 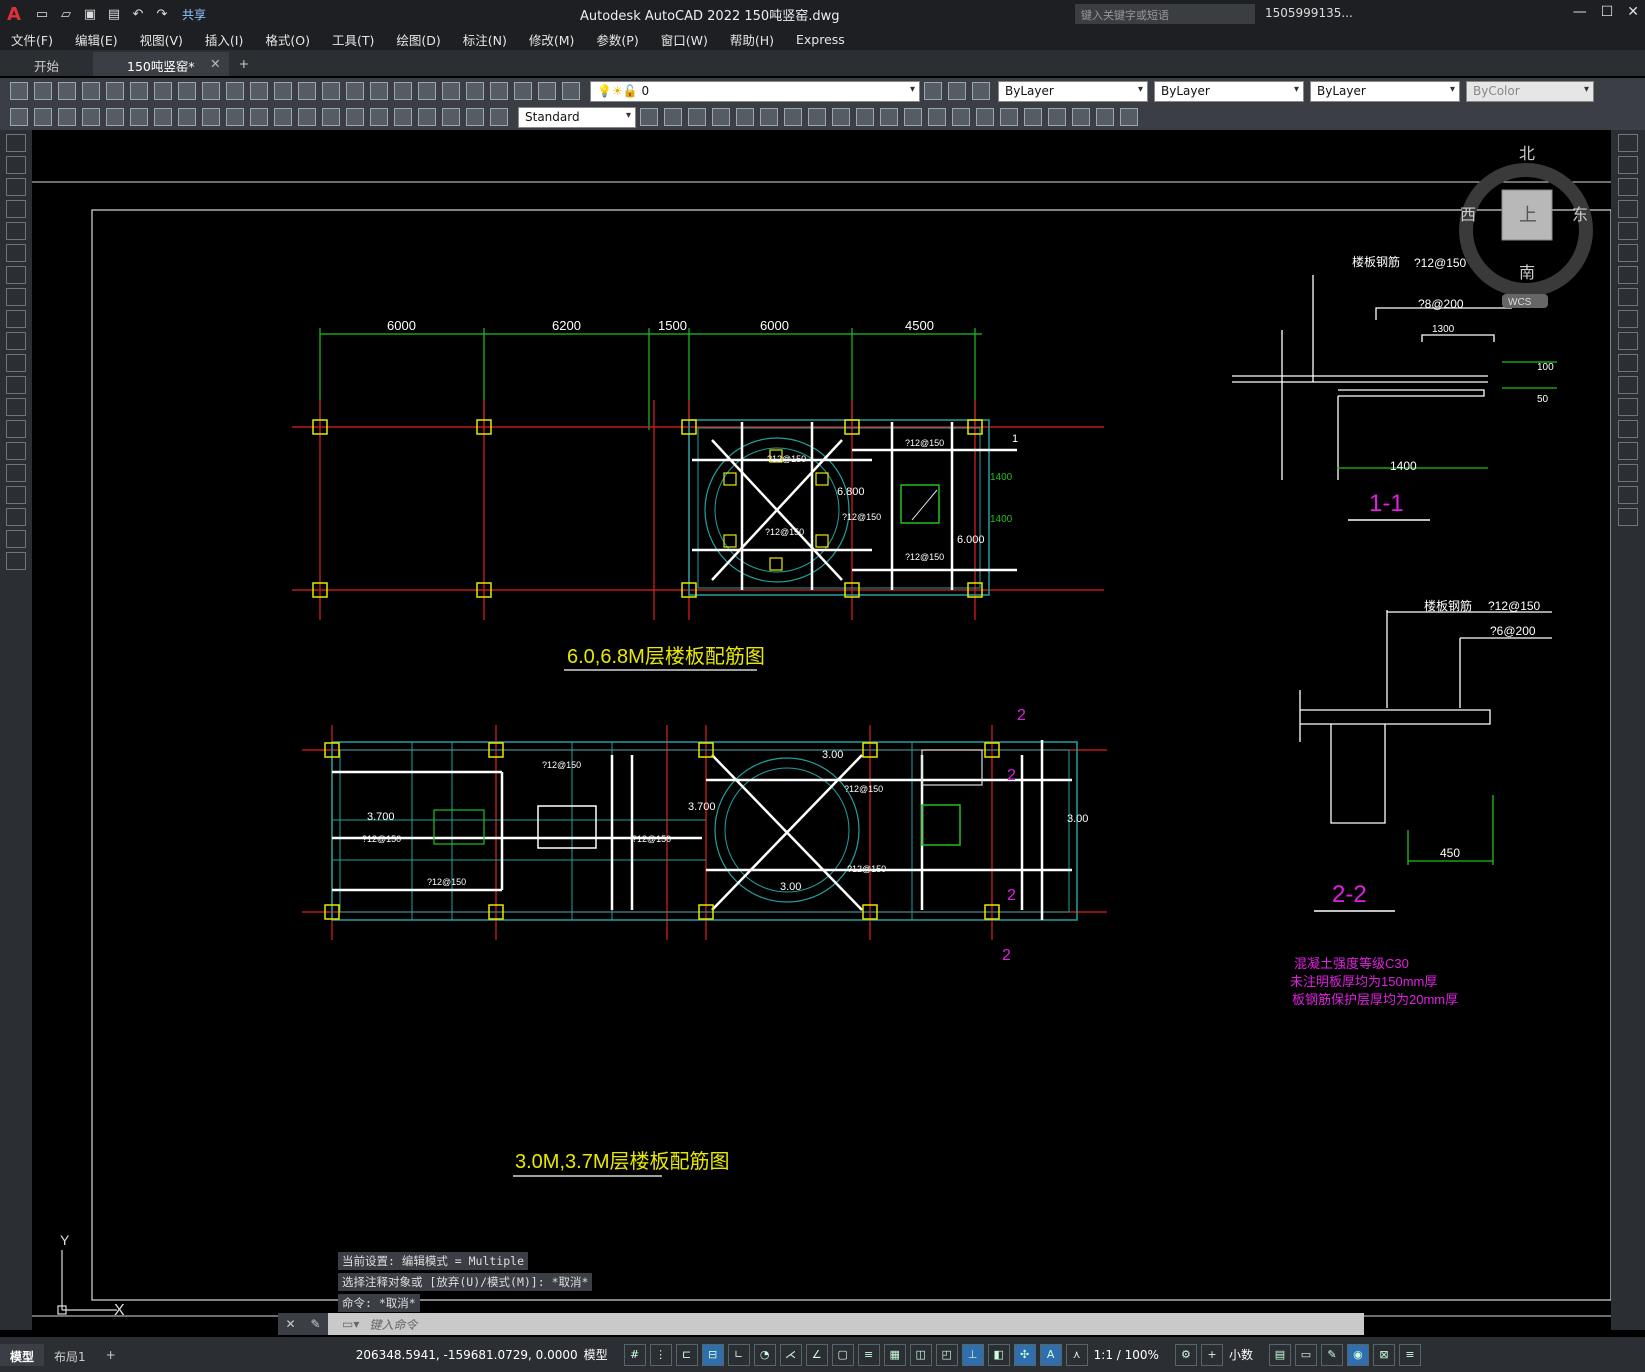 I want to click on makeblock-icon, so click(x=16, y=407).